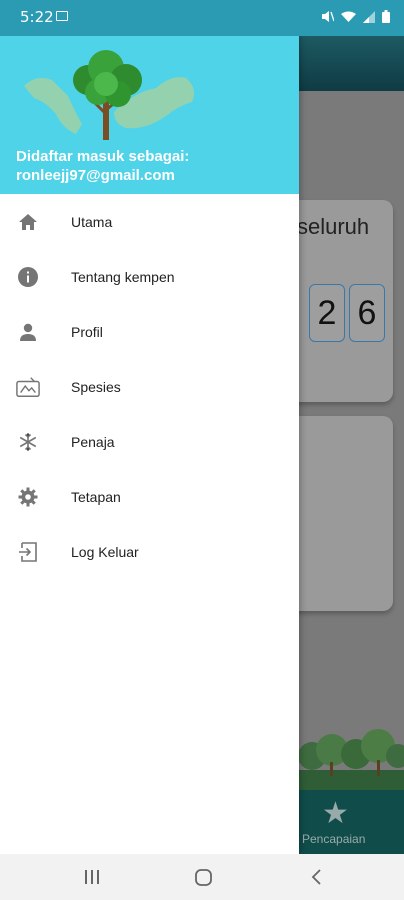 The image size is (404, 900). Describe the element at coordinates (109, 95) in the screenshot. I see `malaysia-map-logo` at that location.